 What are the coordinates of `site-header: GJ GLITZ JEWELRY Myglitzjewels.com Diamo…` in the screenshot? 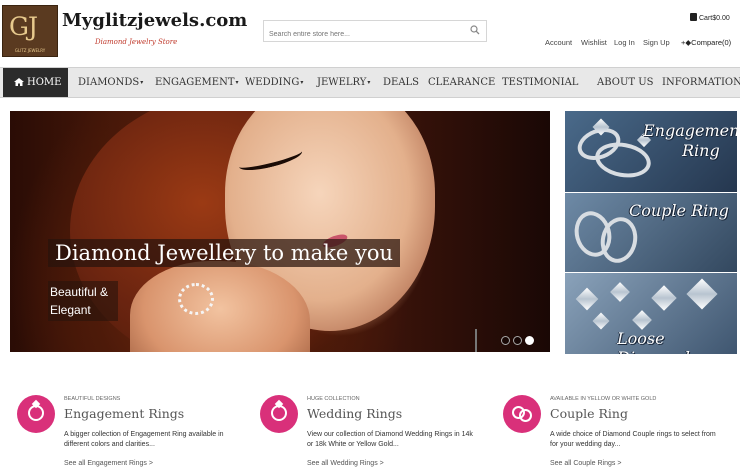 It's located at (370, 32).